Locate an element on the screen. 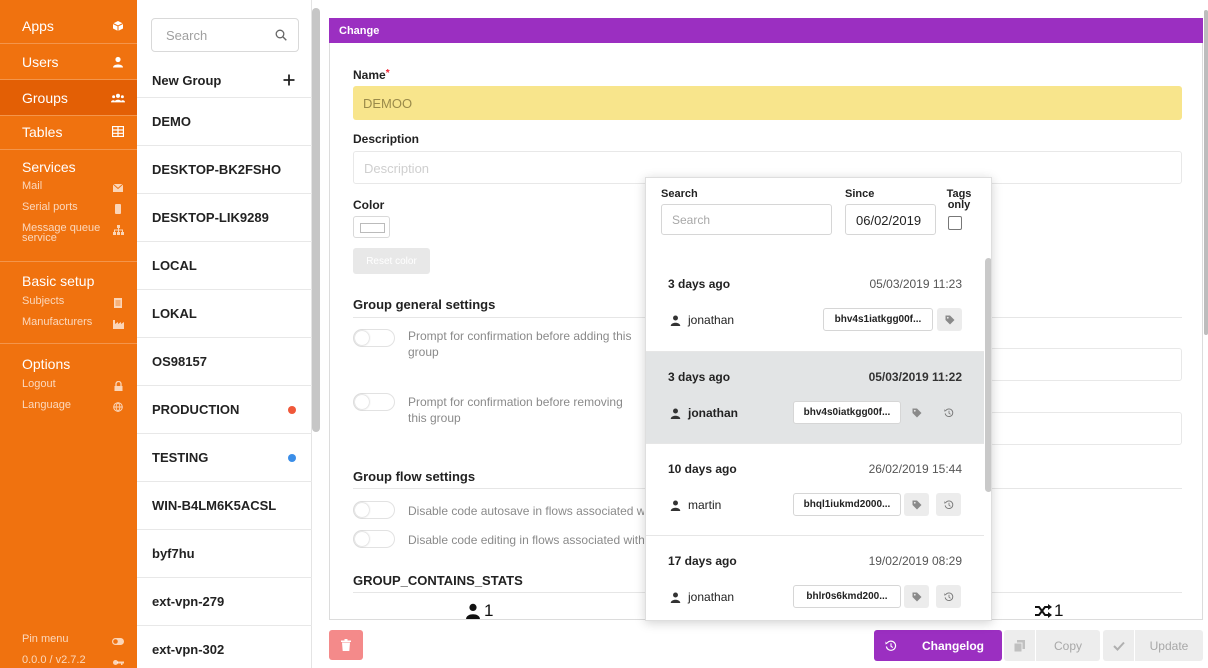 The height and width of the screenshot is (668, 1208). since-date-input: 06/02/2019 is located at coordinates (890, 219).